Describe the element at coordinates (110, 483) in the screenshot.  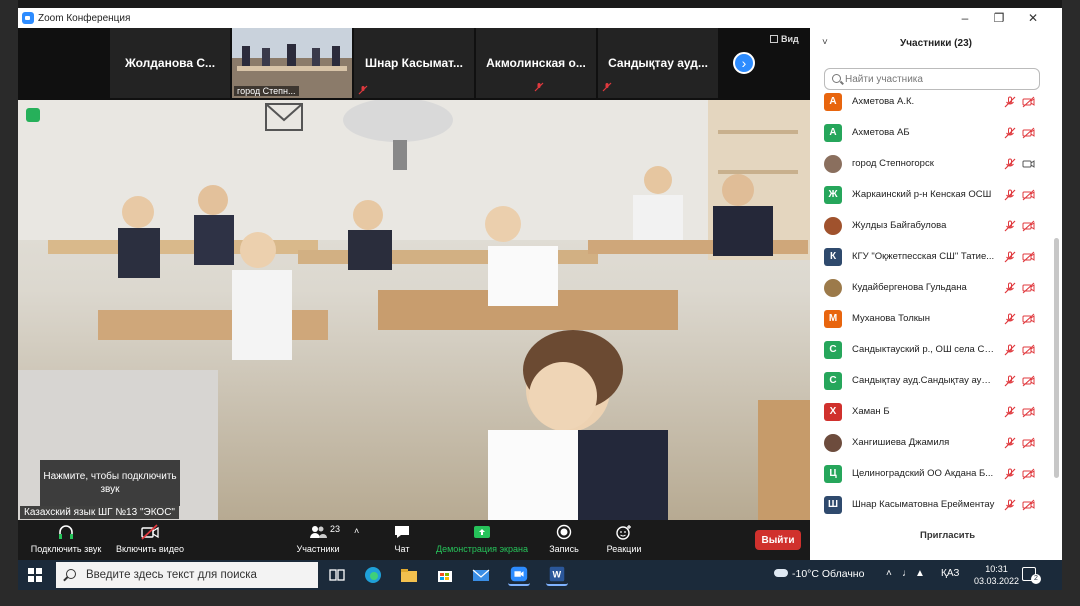
I see `join-audio-prompt: Нажмите, чтобы подключить звук` at that location.